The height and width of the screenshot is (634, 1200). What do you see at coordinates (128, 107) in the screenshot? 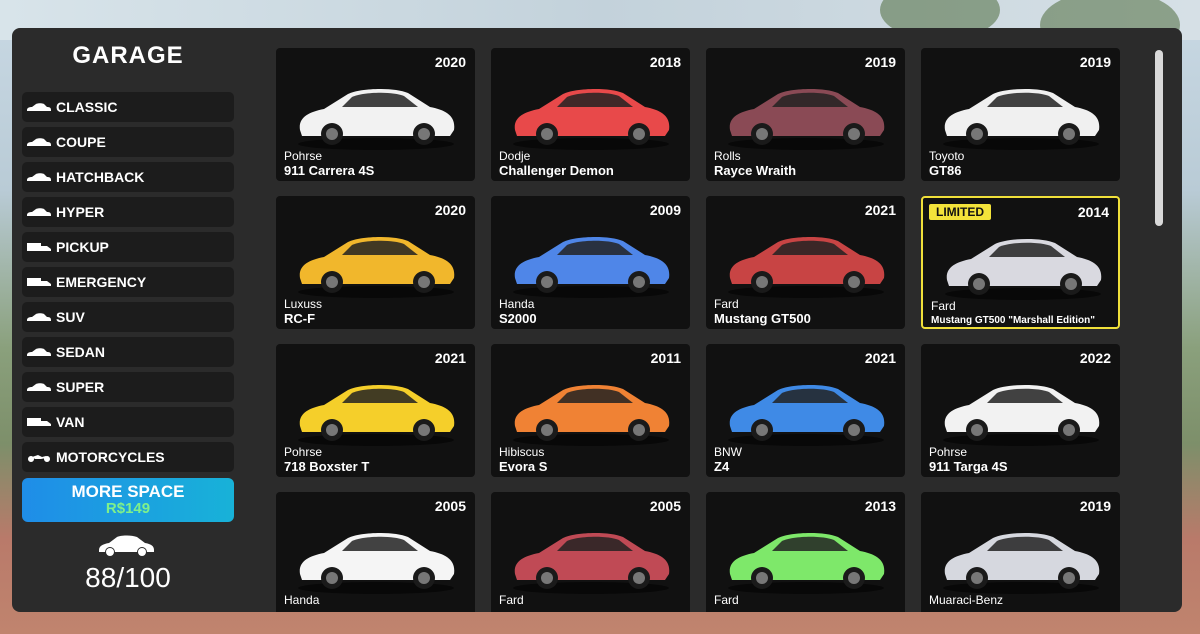
I see `category-classic: CLASSIC` at bounding box center [128, 107].